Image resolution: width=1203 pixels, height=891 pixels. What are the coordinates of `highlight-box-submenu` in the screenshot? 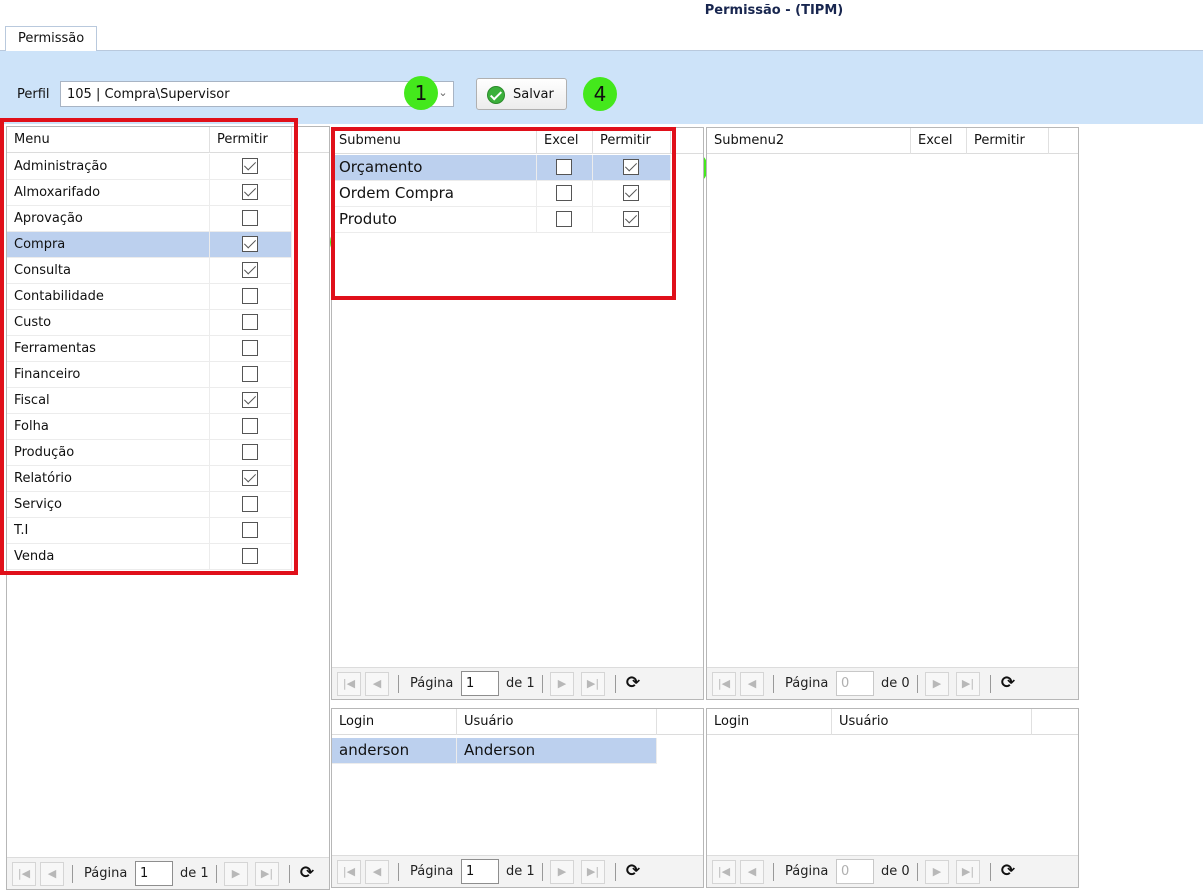 It's located at (503, 213).